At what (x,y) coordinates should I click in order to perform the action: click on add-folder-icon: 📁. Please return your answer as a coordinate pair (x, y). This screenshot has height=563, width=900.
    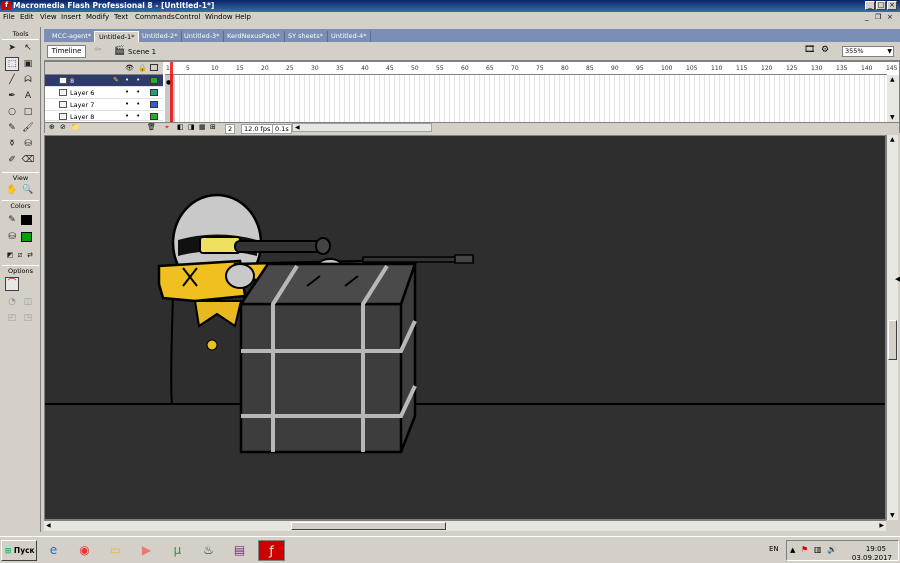
    Looking at the image, I should click on (75, 127).